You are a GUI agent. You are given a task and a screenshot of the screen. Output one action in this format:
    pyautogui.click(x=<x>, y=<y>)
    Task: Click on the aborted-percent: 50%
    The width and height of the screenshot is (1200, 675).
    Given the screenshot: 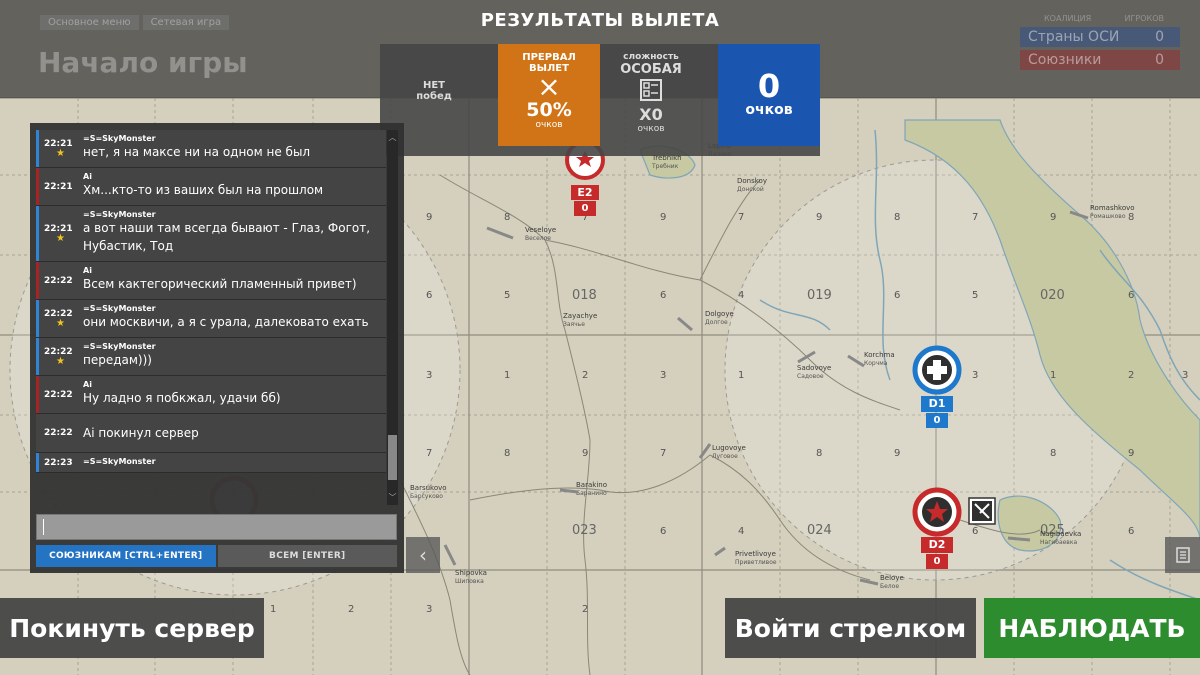 What is the action you would take?
    pyautogui.click(x=549, y=110)
    